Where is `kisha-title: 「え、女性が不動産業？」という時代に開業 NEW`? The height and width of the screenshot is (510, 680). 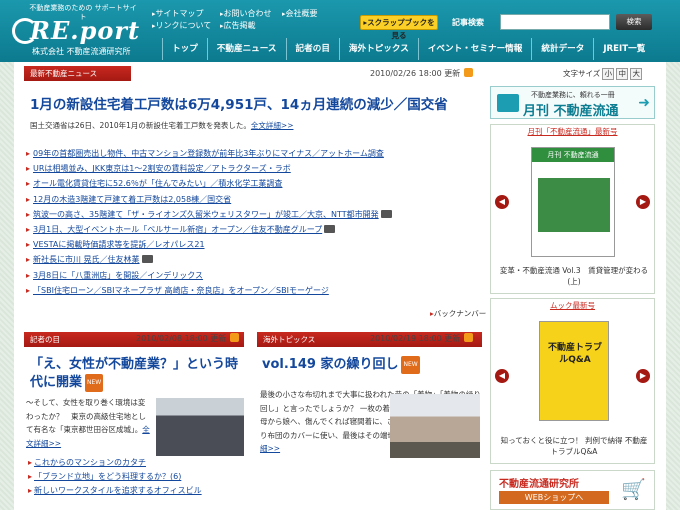
kisha-title: 「え、女性が不動産業？」という時代に開業 NEW is located at coordinates (137, 374).